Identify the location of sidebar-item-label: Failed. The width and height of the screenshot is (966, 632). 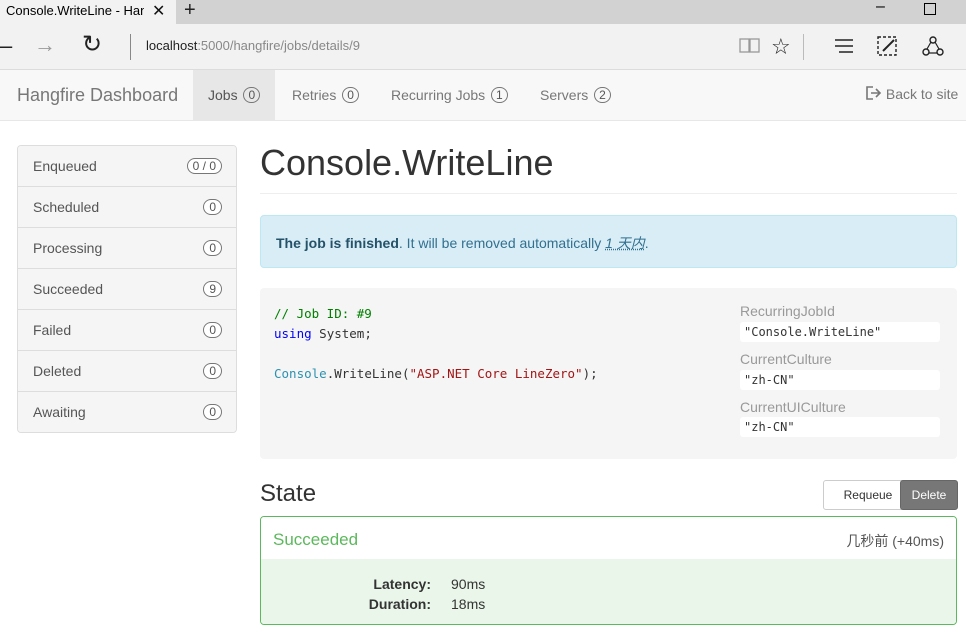
(52, 330).